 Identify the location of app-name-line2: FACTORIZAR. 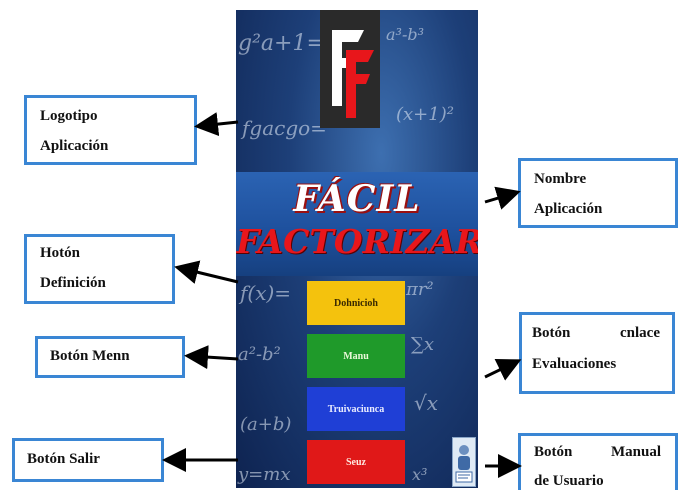
(357, 241).